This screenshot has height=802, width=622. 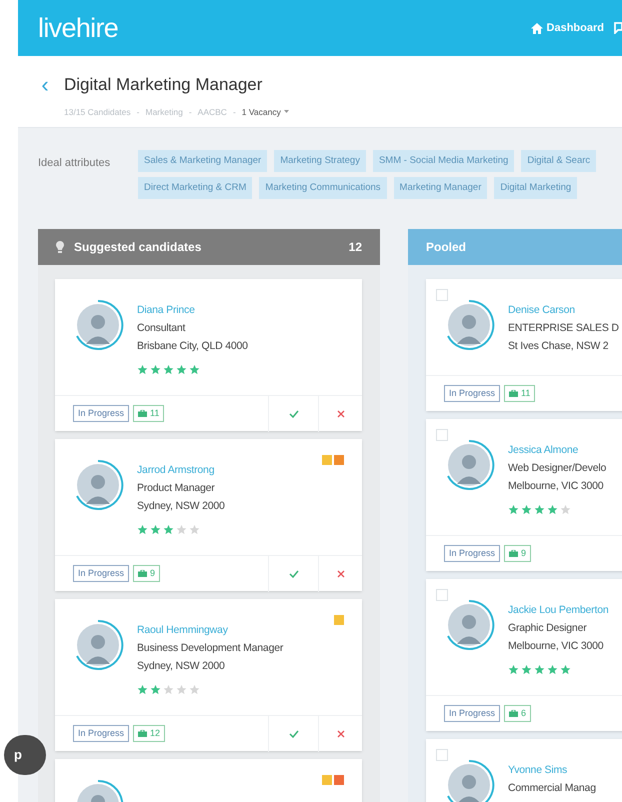 What do you see at coordinates (181, 470) in the screenshot?
I see `candidate-name: Jarrod Armstrong` at bounding box center [181, 470].